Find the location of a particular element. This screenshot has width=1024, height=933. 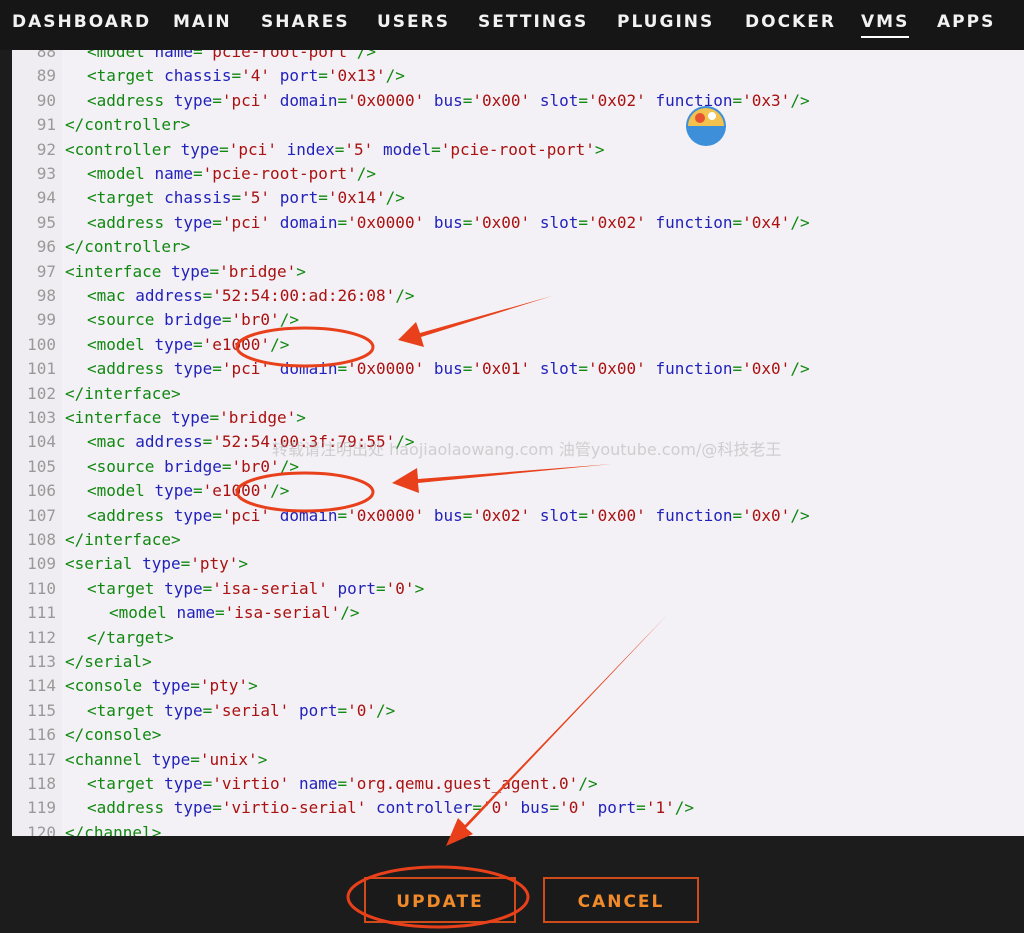

line-number: 103 is located at coordinates (41, 417).